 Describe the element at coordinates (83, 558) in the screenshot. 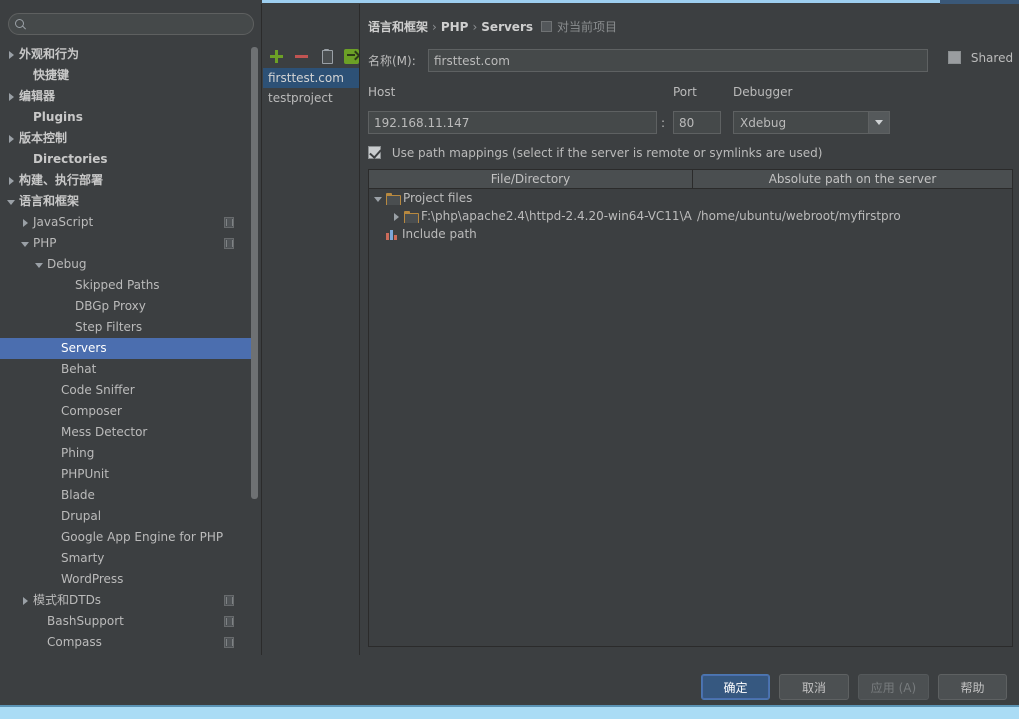

I see `sidebar-item-label: Smarty` at that location.